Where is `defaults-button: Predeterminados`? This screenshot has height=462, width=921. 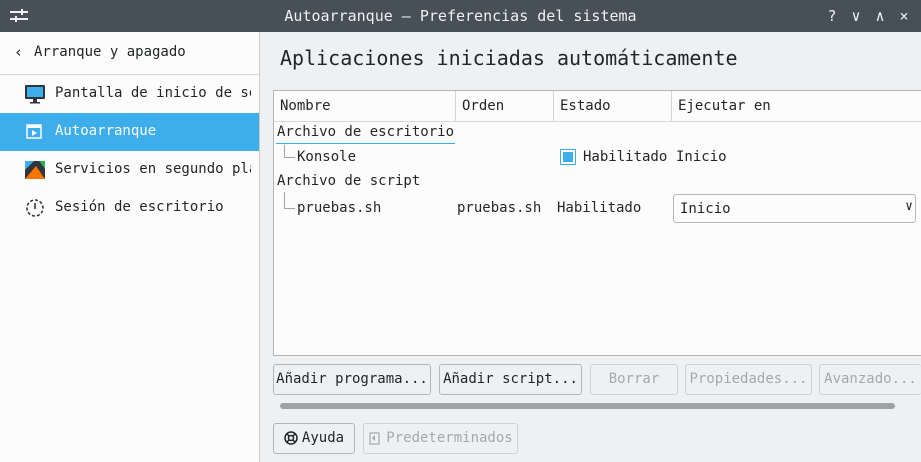
defaults-button: Predeterminados is located at coordinates (440, 438).